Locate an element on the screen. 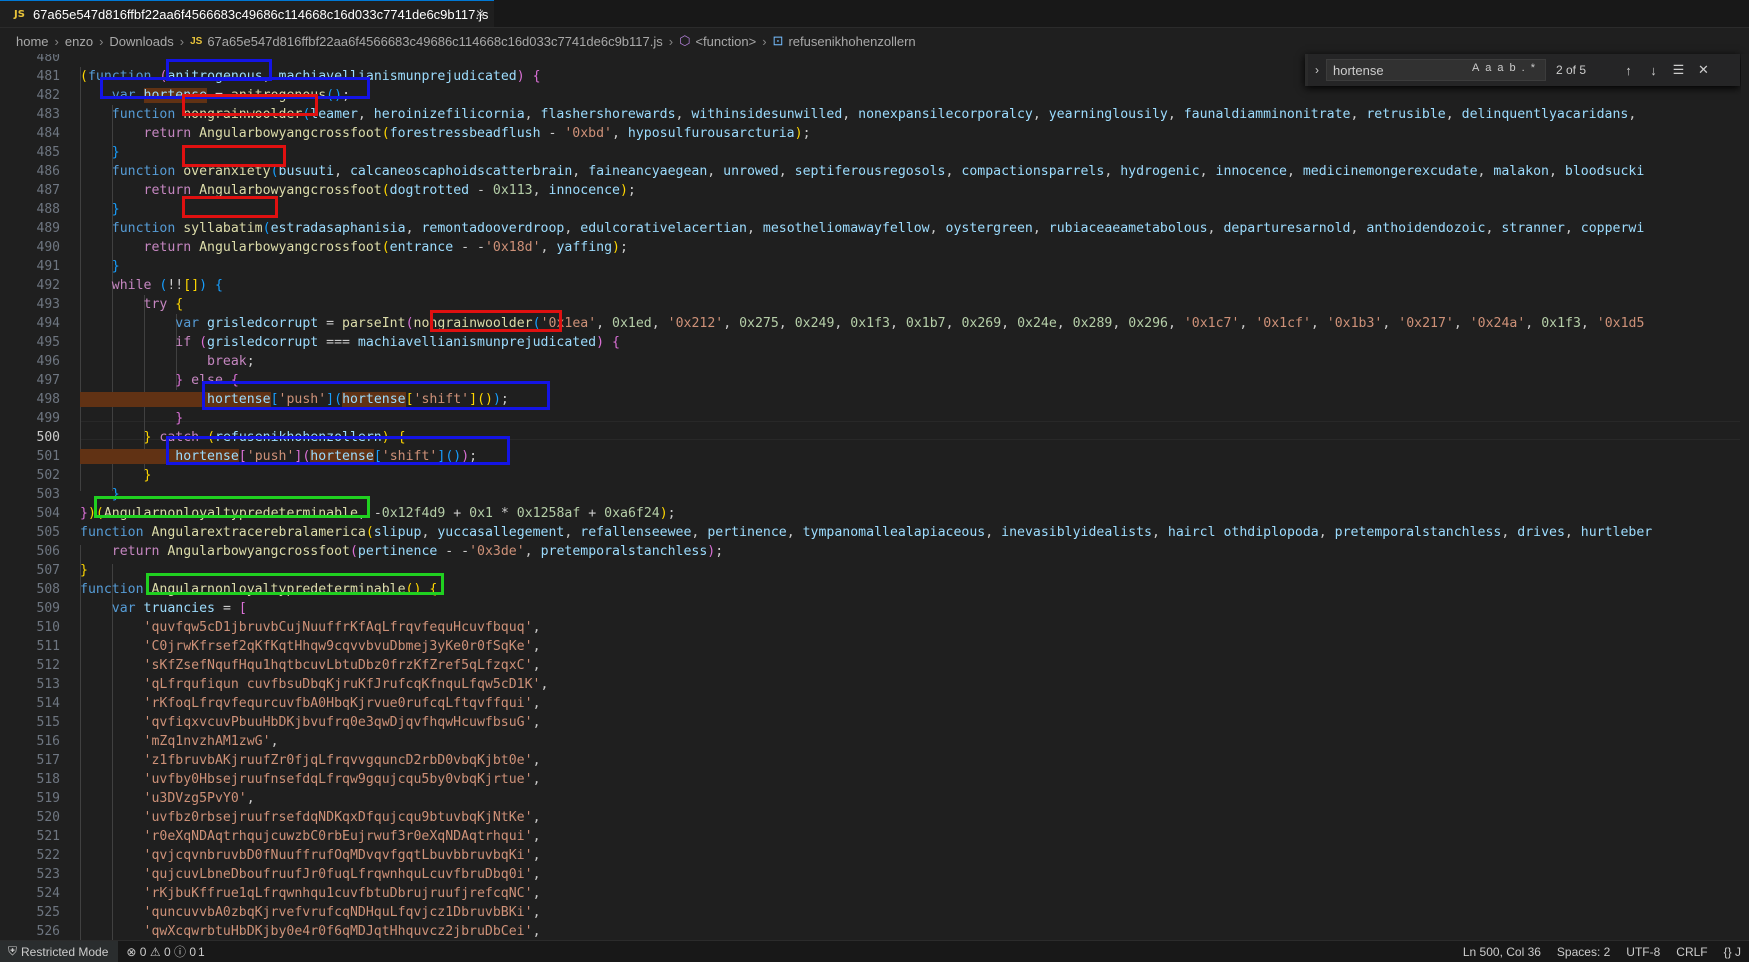 Image resolution: width=1749 pixels, height=962 pixels. next-match-icon: ↓ is located at coordinates (1653, 70).